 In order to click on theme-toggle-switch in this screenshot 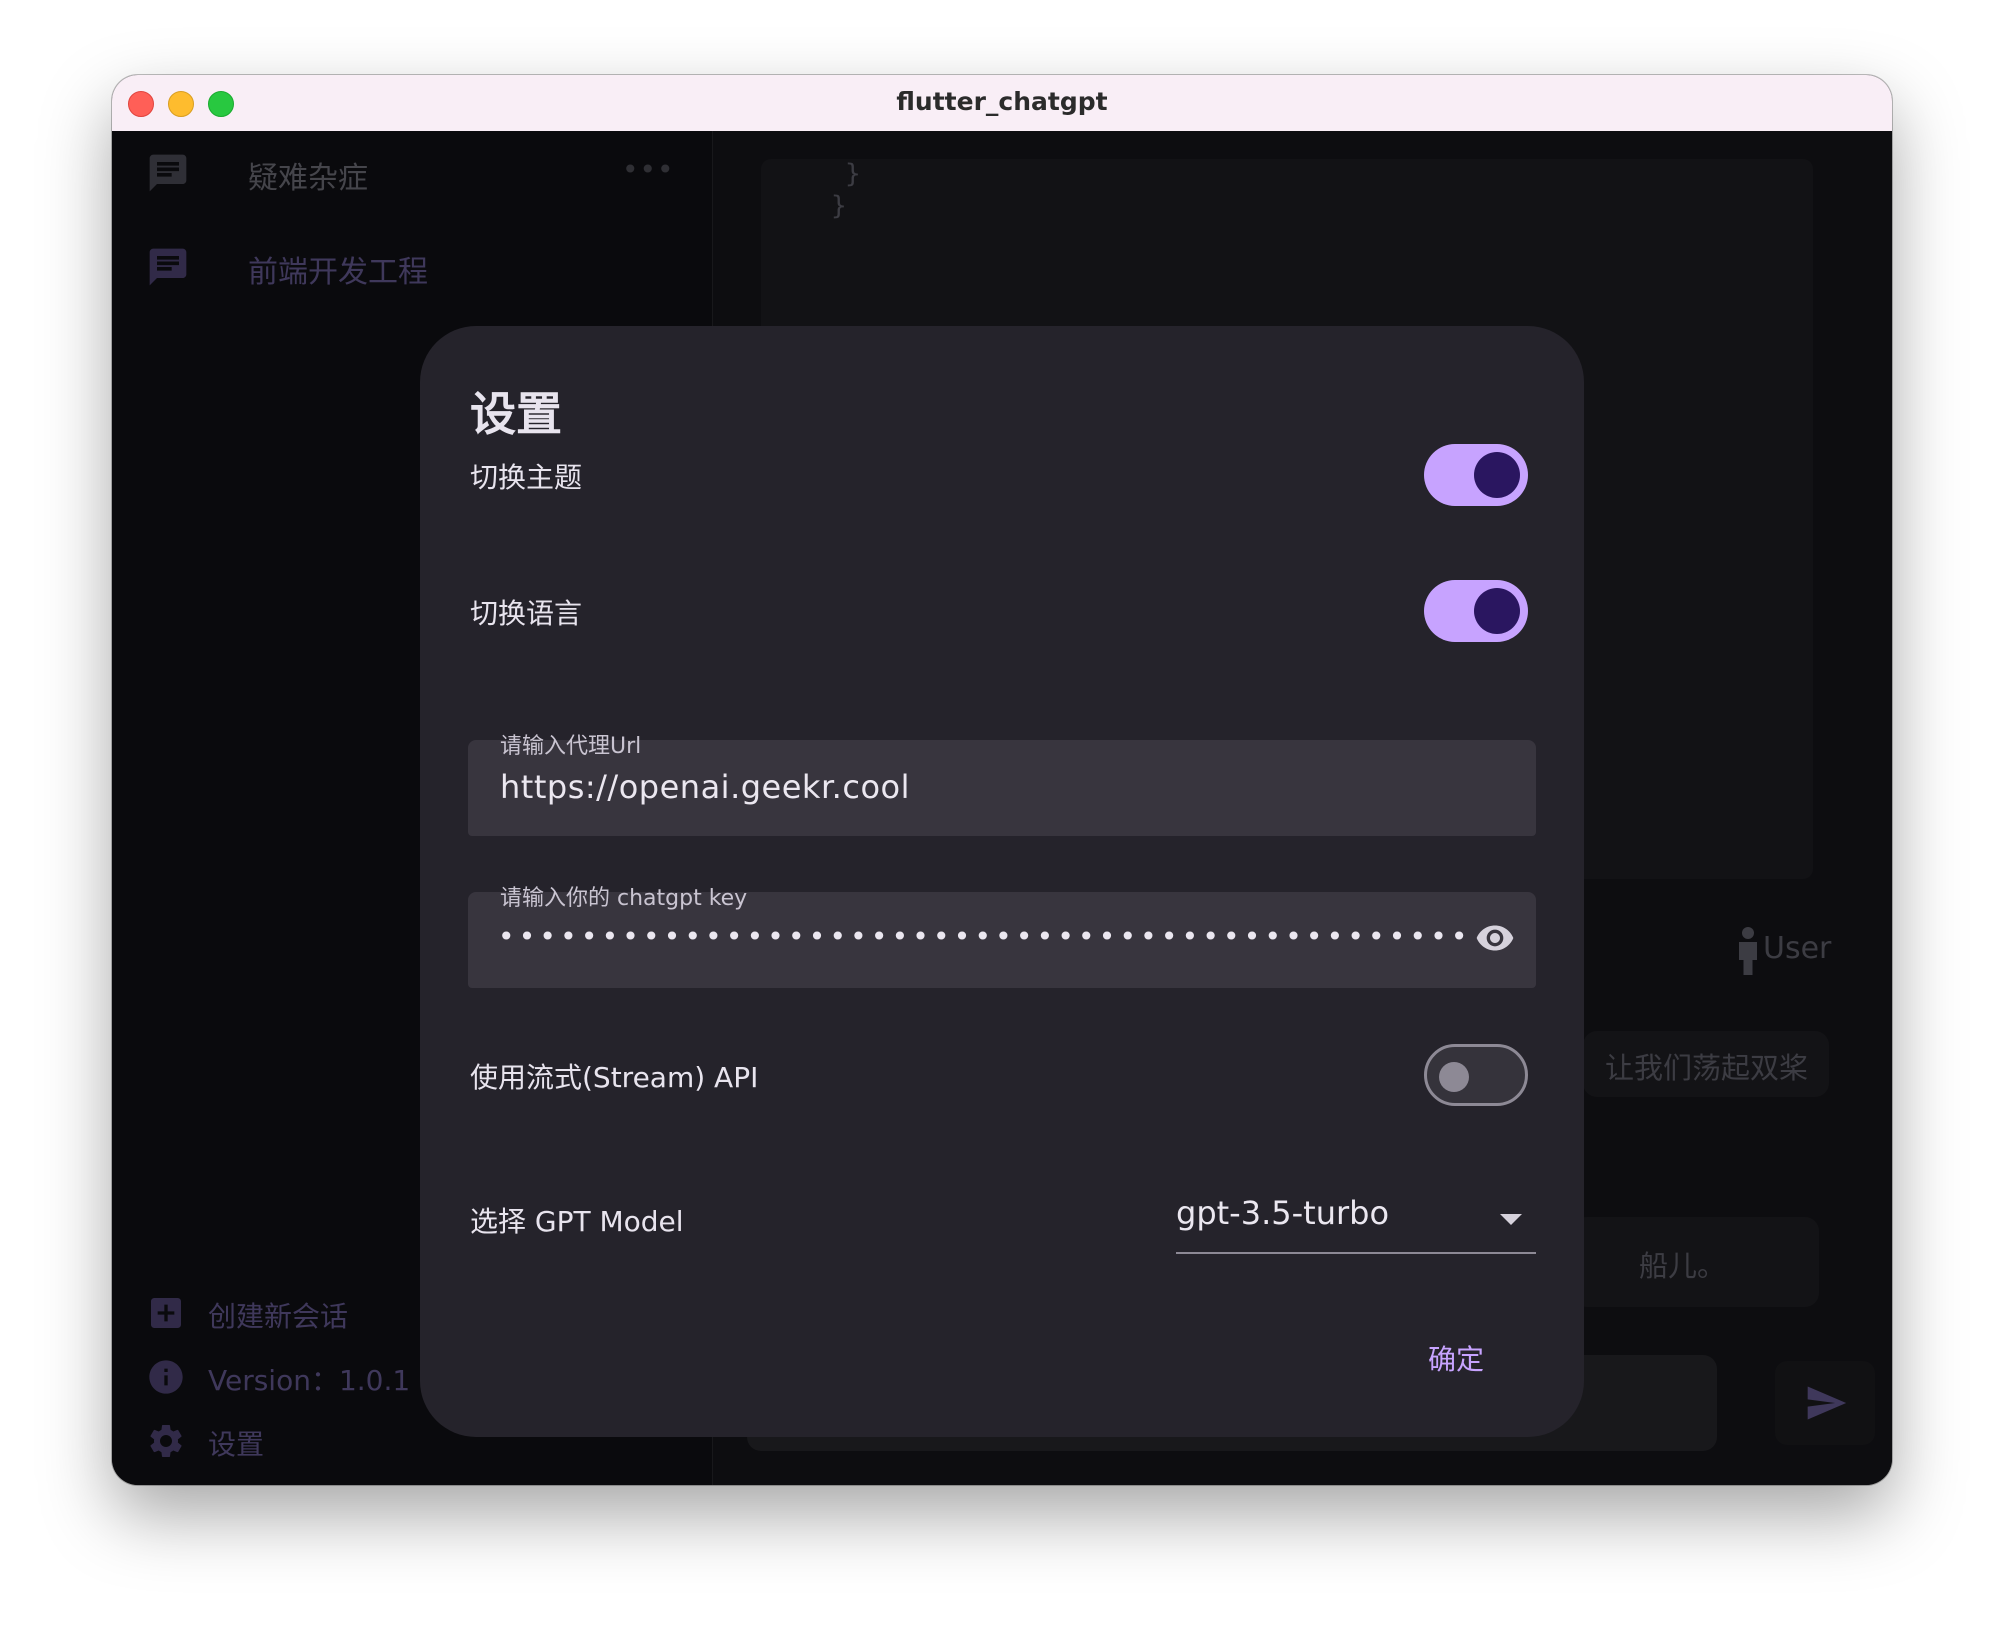, I will do `click(1476, 475)`.